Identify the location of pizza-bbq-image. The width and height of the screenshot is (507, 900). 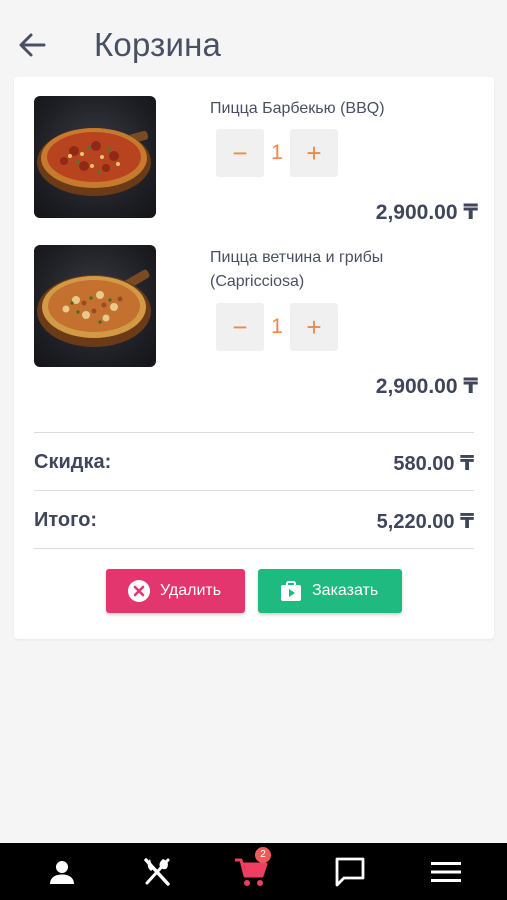
(95, 157).